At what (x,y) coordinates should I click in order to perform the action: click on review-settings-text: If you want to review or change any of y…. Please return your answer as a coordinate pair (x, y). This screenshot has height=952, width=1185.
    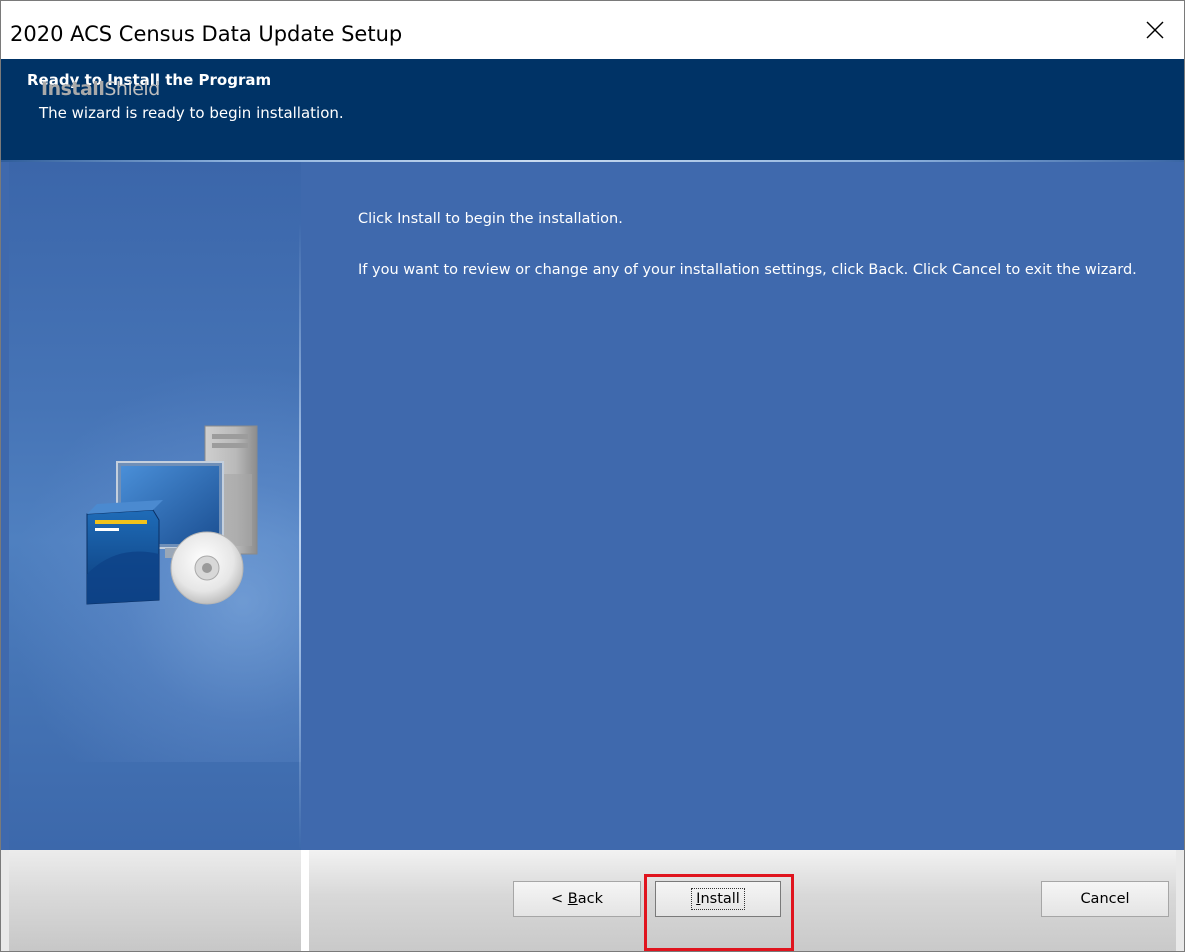
    Looking at the image, I should click on (747, 270).